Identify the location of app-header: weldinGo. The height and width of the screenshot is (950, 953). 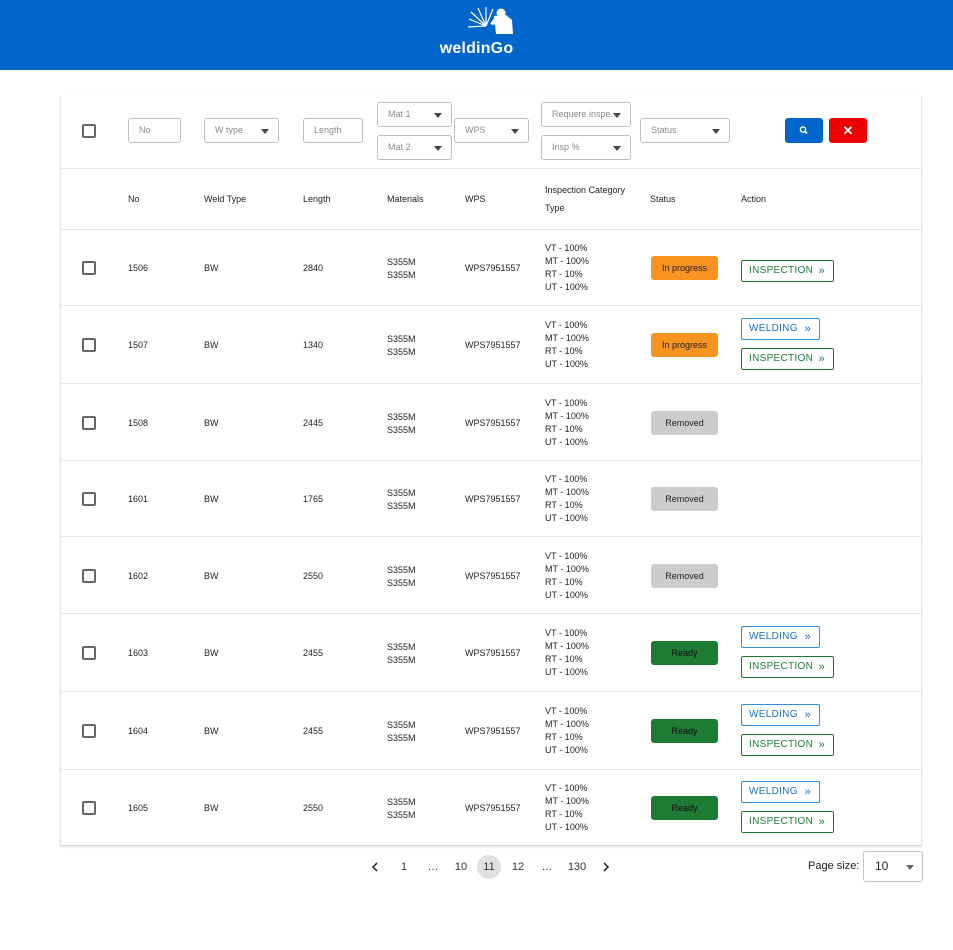
(476, 35).